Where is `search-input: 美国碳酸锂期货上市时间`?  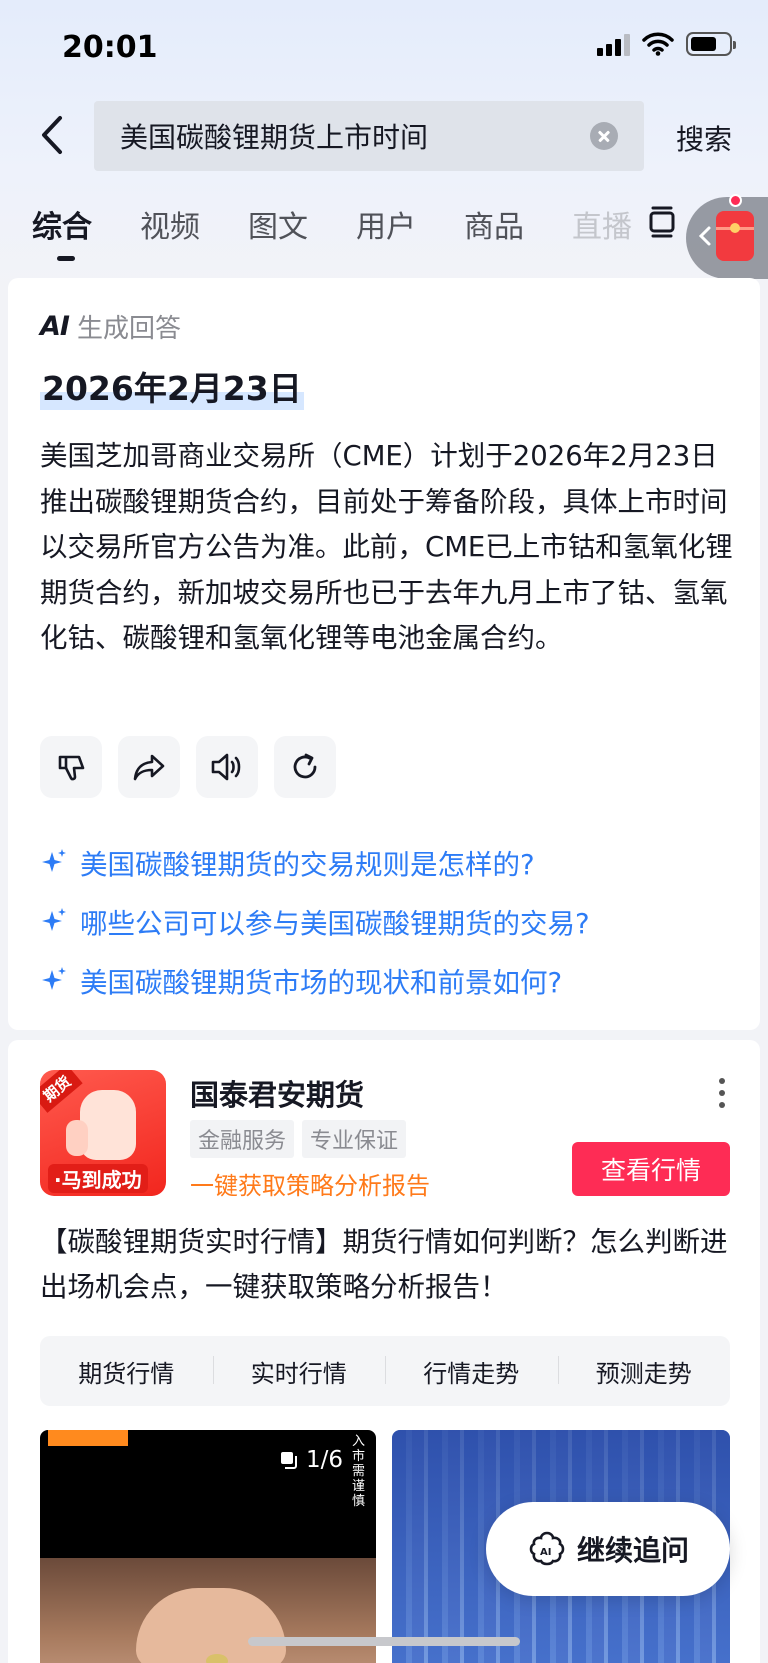
search-input: 美国碳酸锂期货上市时间 is located at coordinates (369, 136).